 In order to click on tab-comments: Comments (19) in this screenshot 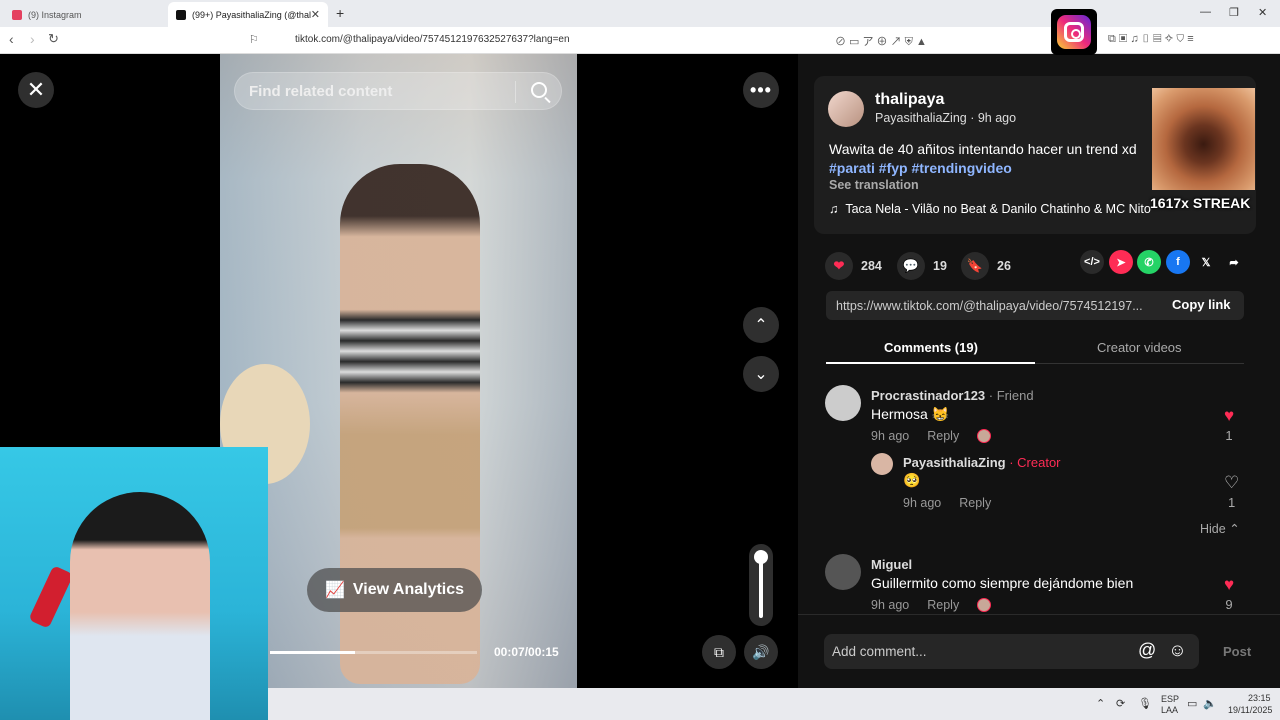, I will do `click(931, 347)`.